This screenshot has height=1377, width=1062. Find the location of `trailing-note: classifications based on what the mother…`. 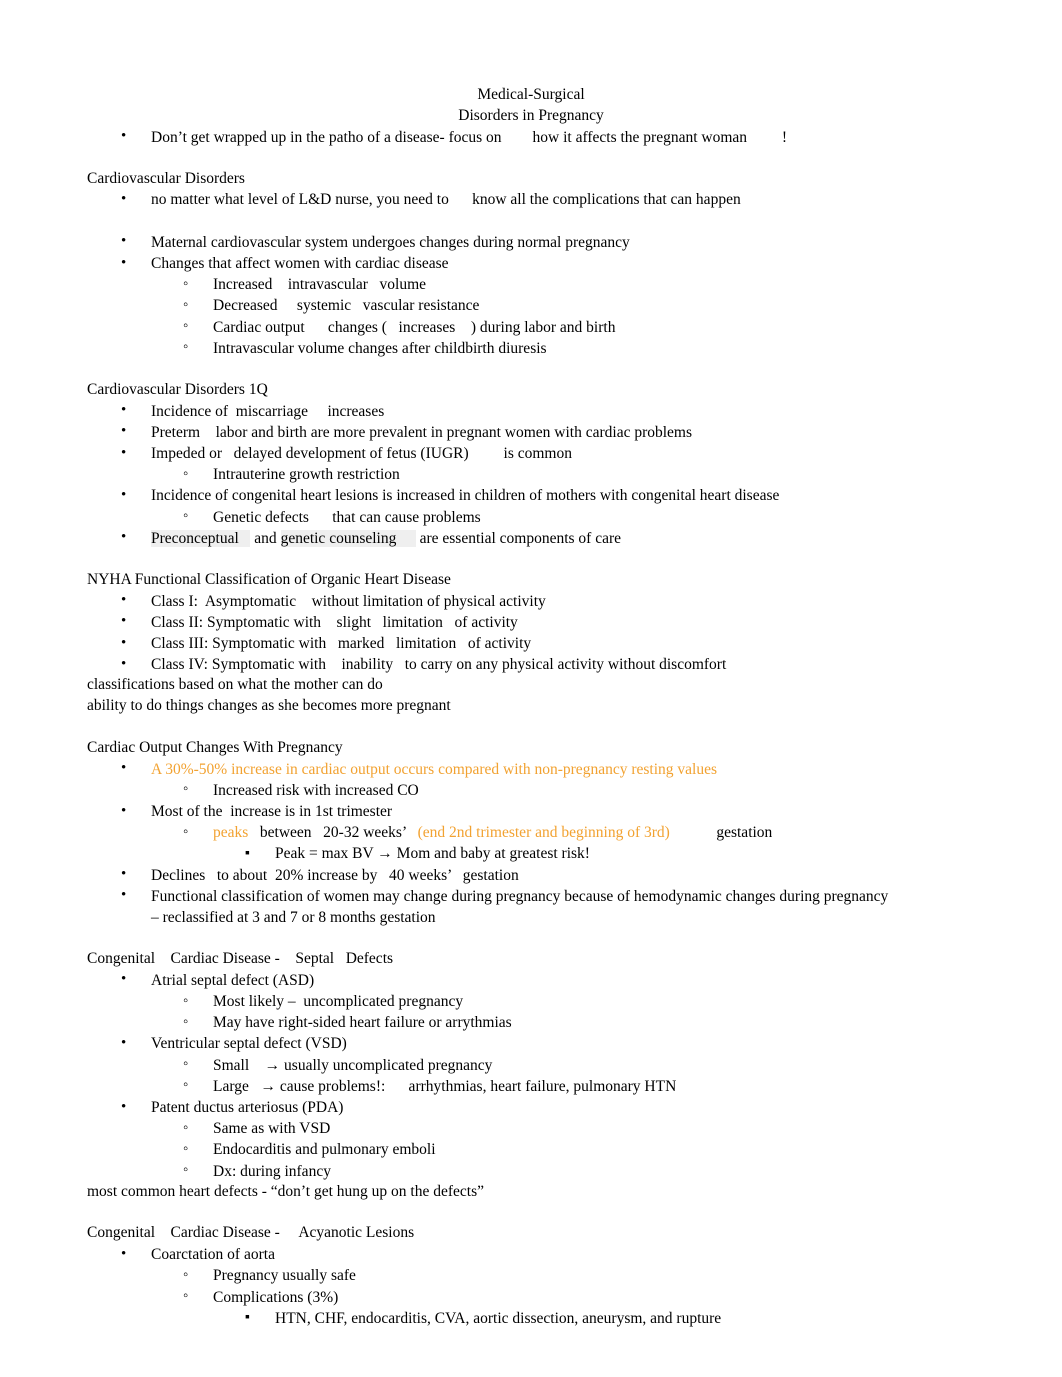

trailing-note: classifications based on what the mother… is located at coordinates (235, 685).